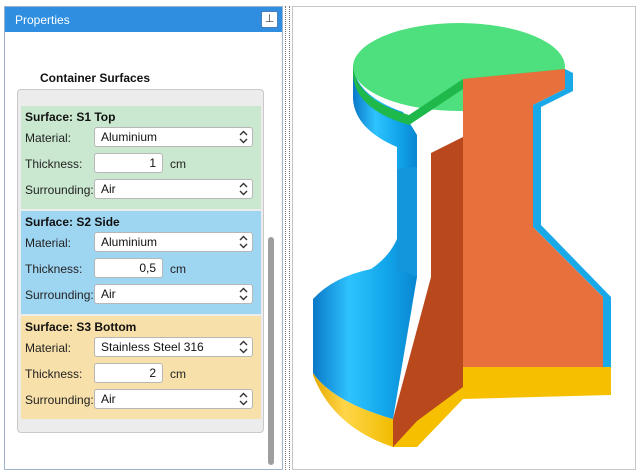  What do you see at coordinates (407, 216) in the screenshot?
I see `neck-wall` at bounding box center [407, 216].